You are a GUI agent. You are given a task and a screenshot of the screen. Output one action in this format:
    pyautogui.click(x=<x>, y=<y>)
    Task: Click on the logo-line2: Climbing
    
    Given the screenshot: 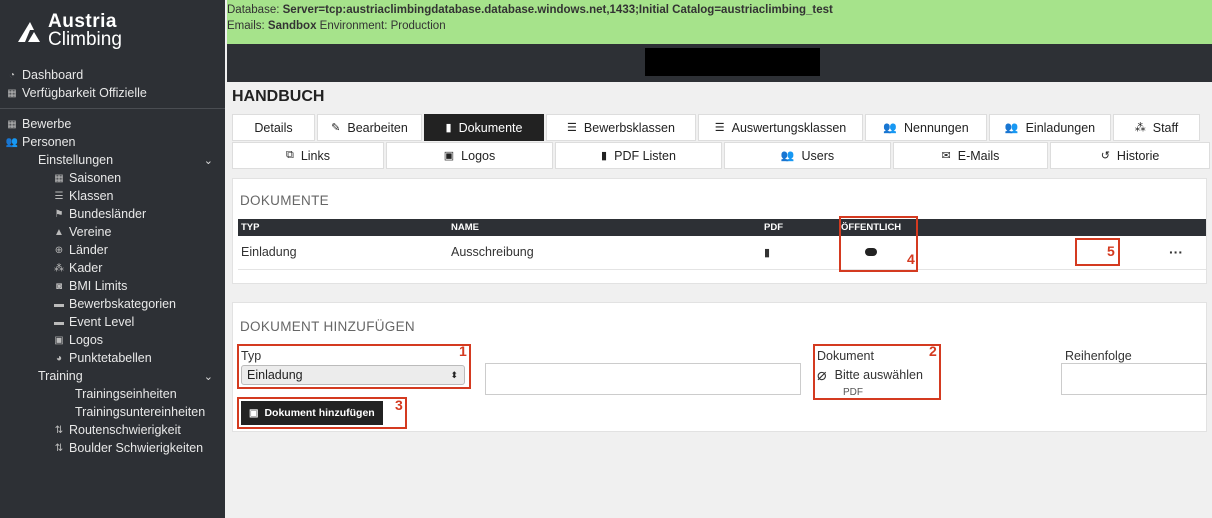 What is the action you would take?
    pyautogui.click(x=85, y=39)
    